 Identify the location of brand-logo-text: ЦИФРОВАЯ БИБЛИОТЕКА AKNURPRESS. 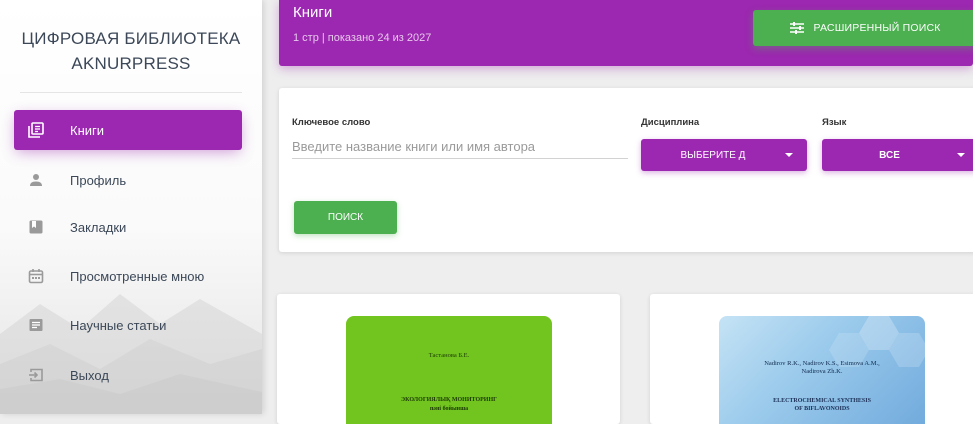
(131, 51).